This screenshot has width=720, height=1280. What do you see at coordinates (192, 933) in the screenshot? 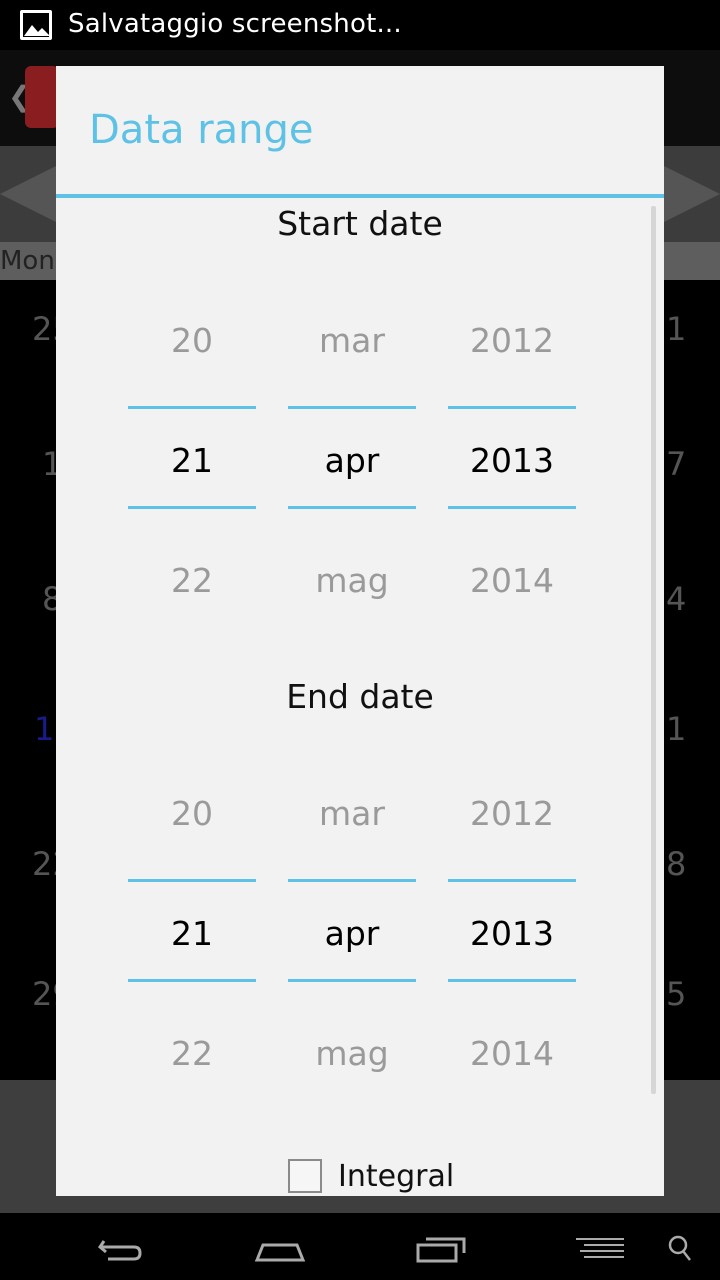
I see `end-day-value: 21` at bounding box center [192, 933].